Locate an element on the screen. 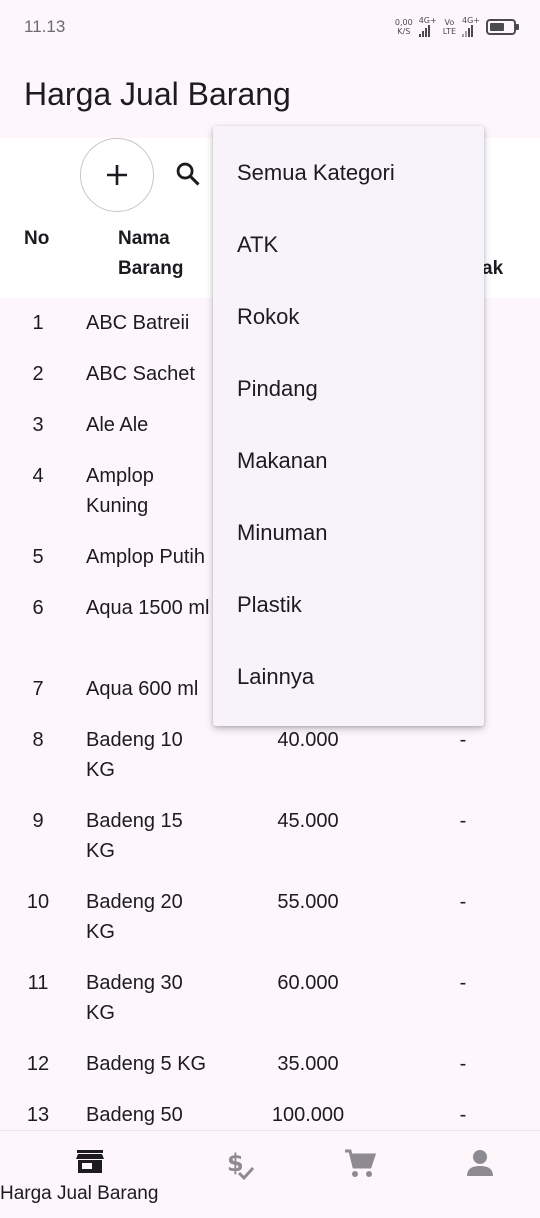 The height and width of the screenshot is (1218, 540). category-option-plastik: Plastik is located at coordinates (357, 605).